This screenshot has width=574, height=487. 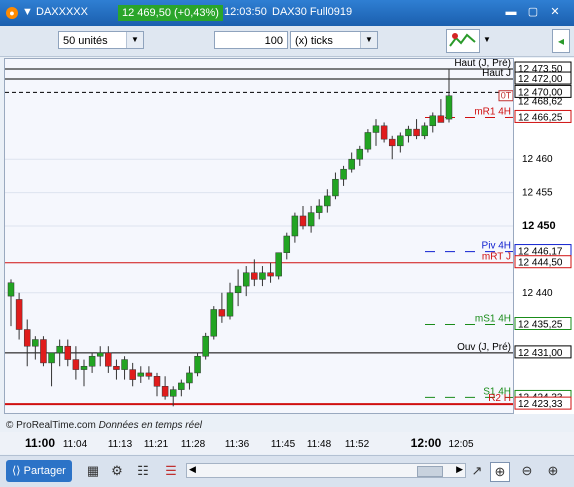 I want to click on cursor-icon: ↗, so click(x=477, y=471).